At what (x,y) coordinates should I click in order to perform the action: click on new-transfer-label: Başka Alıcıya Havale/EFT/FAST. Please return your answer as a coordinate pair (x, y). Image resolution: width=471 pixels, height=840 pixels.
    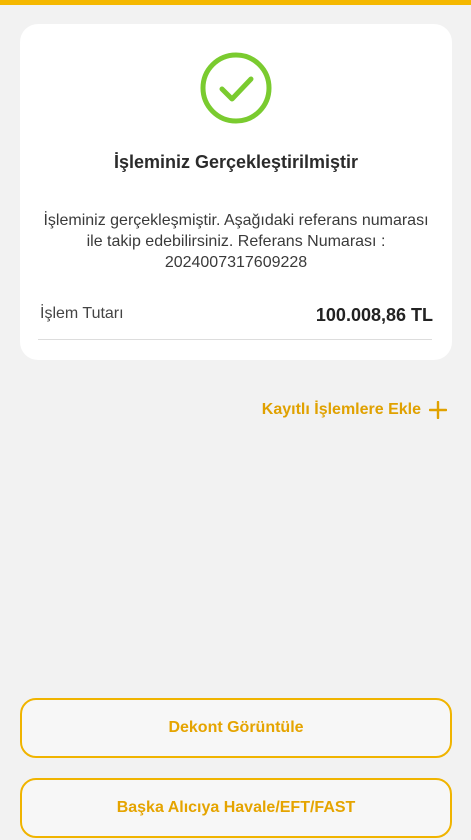
    Looking at the image, I should click on (236, 807).